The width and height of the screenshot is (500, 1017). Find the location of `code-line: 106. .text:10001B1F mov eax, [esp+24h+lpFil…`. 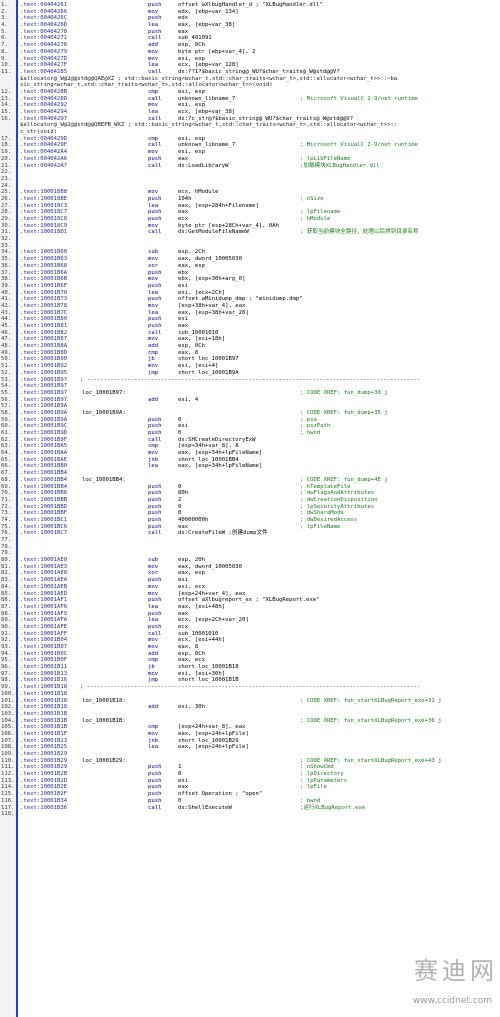

code-line: 106. .text:10001B1F mov eax, [esp+24h+lpFil… is located at coordinates (250, 734).